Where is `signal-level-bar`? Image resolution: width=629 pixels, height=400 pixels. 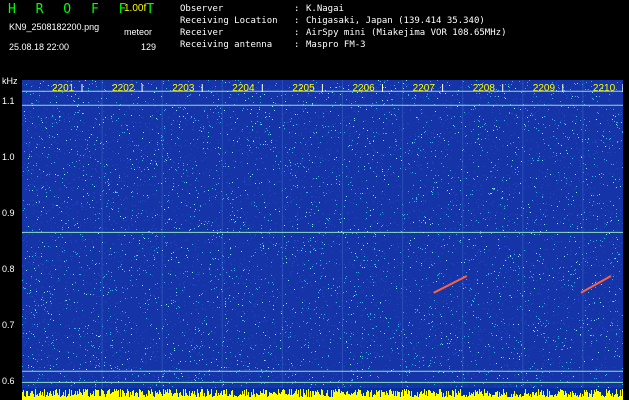
signal-level-bar is located at coordinates (322, 394).